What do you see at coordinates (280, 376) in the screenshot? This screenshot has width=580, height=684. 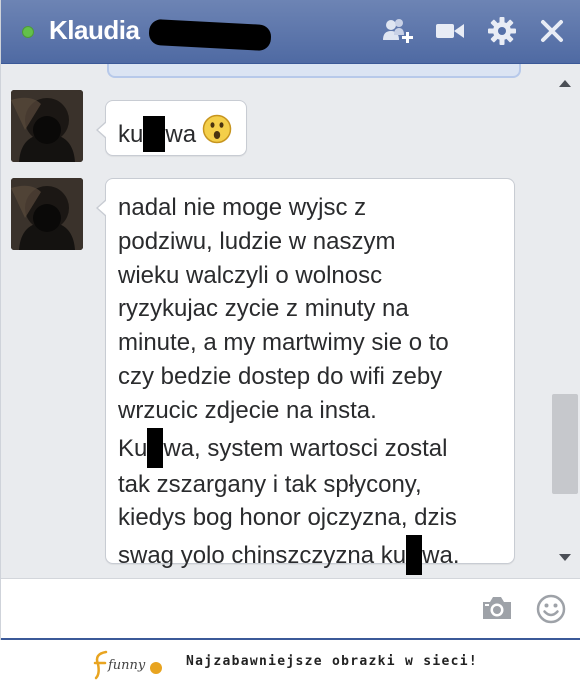 I see `message-text-segment: czy bedzie dostep do wifi zeby` at bounding box center [280, 376].